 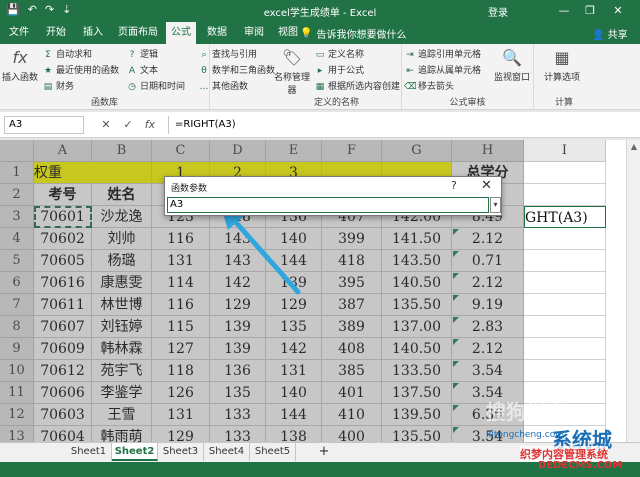 I want to click on dialog-close-icon: ✕, so click(x=486, y=185).